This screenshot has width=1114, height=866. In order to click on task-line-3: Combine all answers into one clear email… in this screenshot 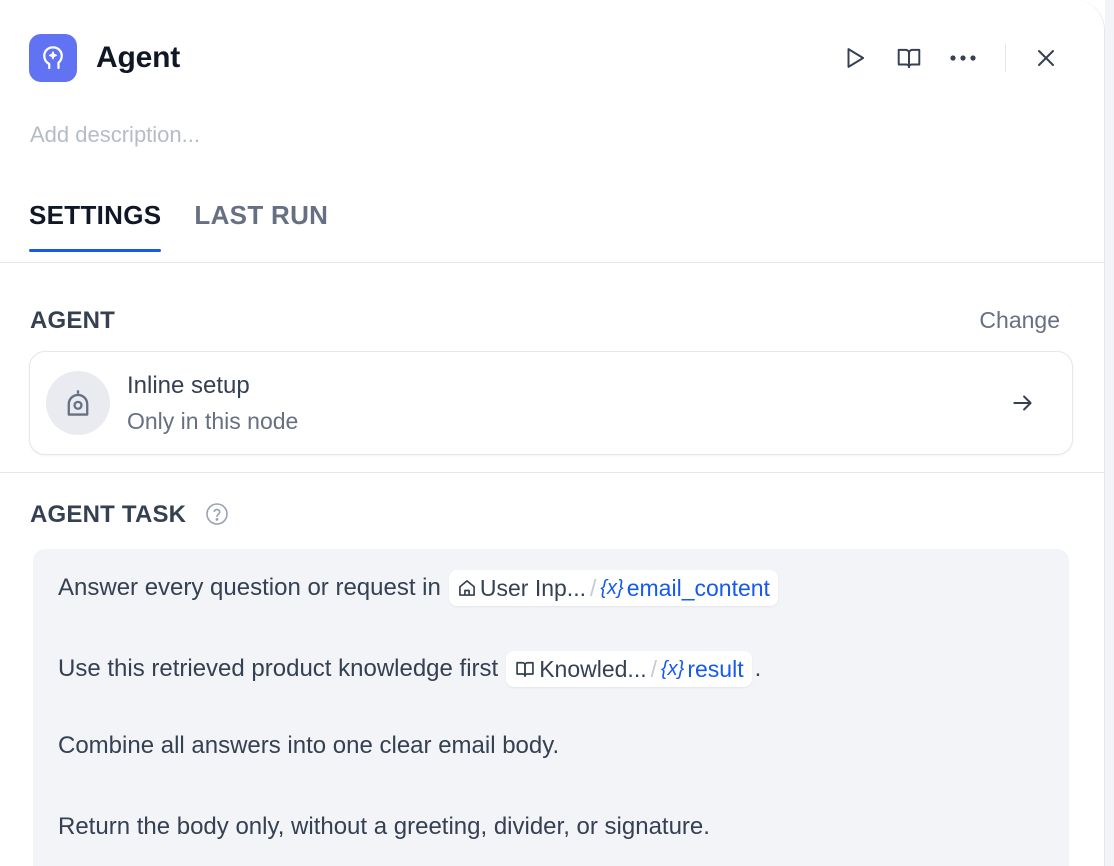, I will do `click(309, 745)`.